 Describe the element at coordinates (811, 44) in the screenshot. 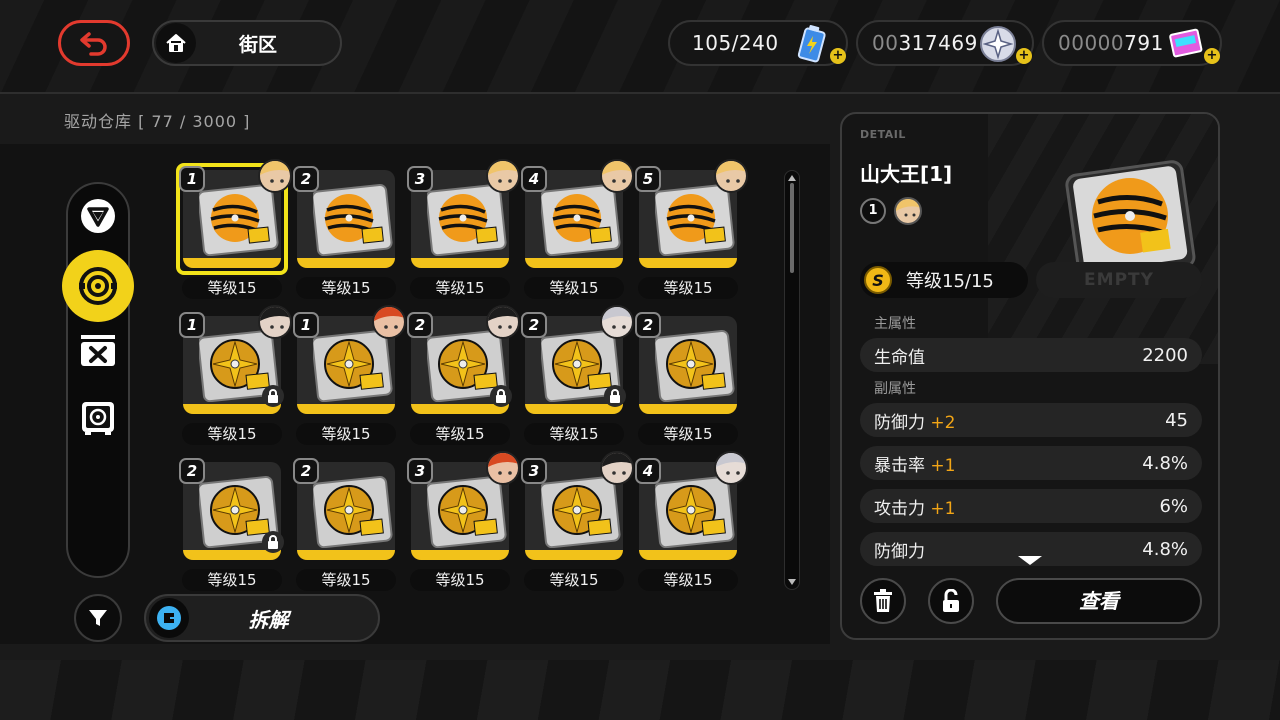

I see `battery-icon` at that location.